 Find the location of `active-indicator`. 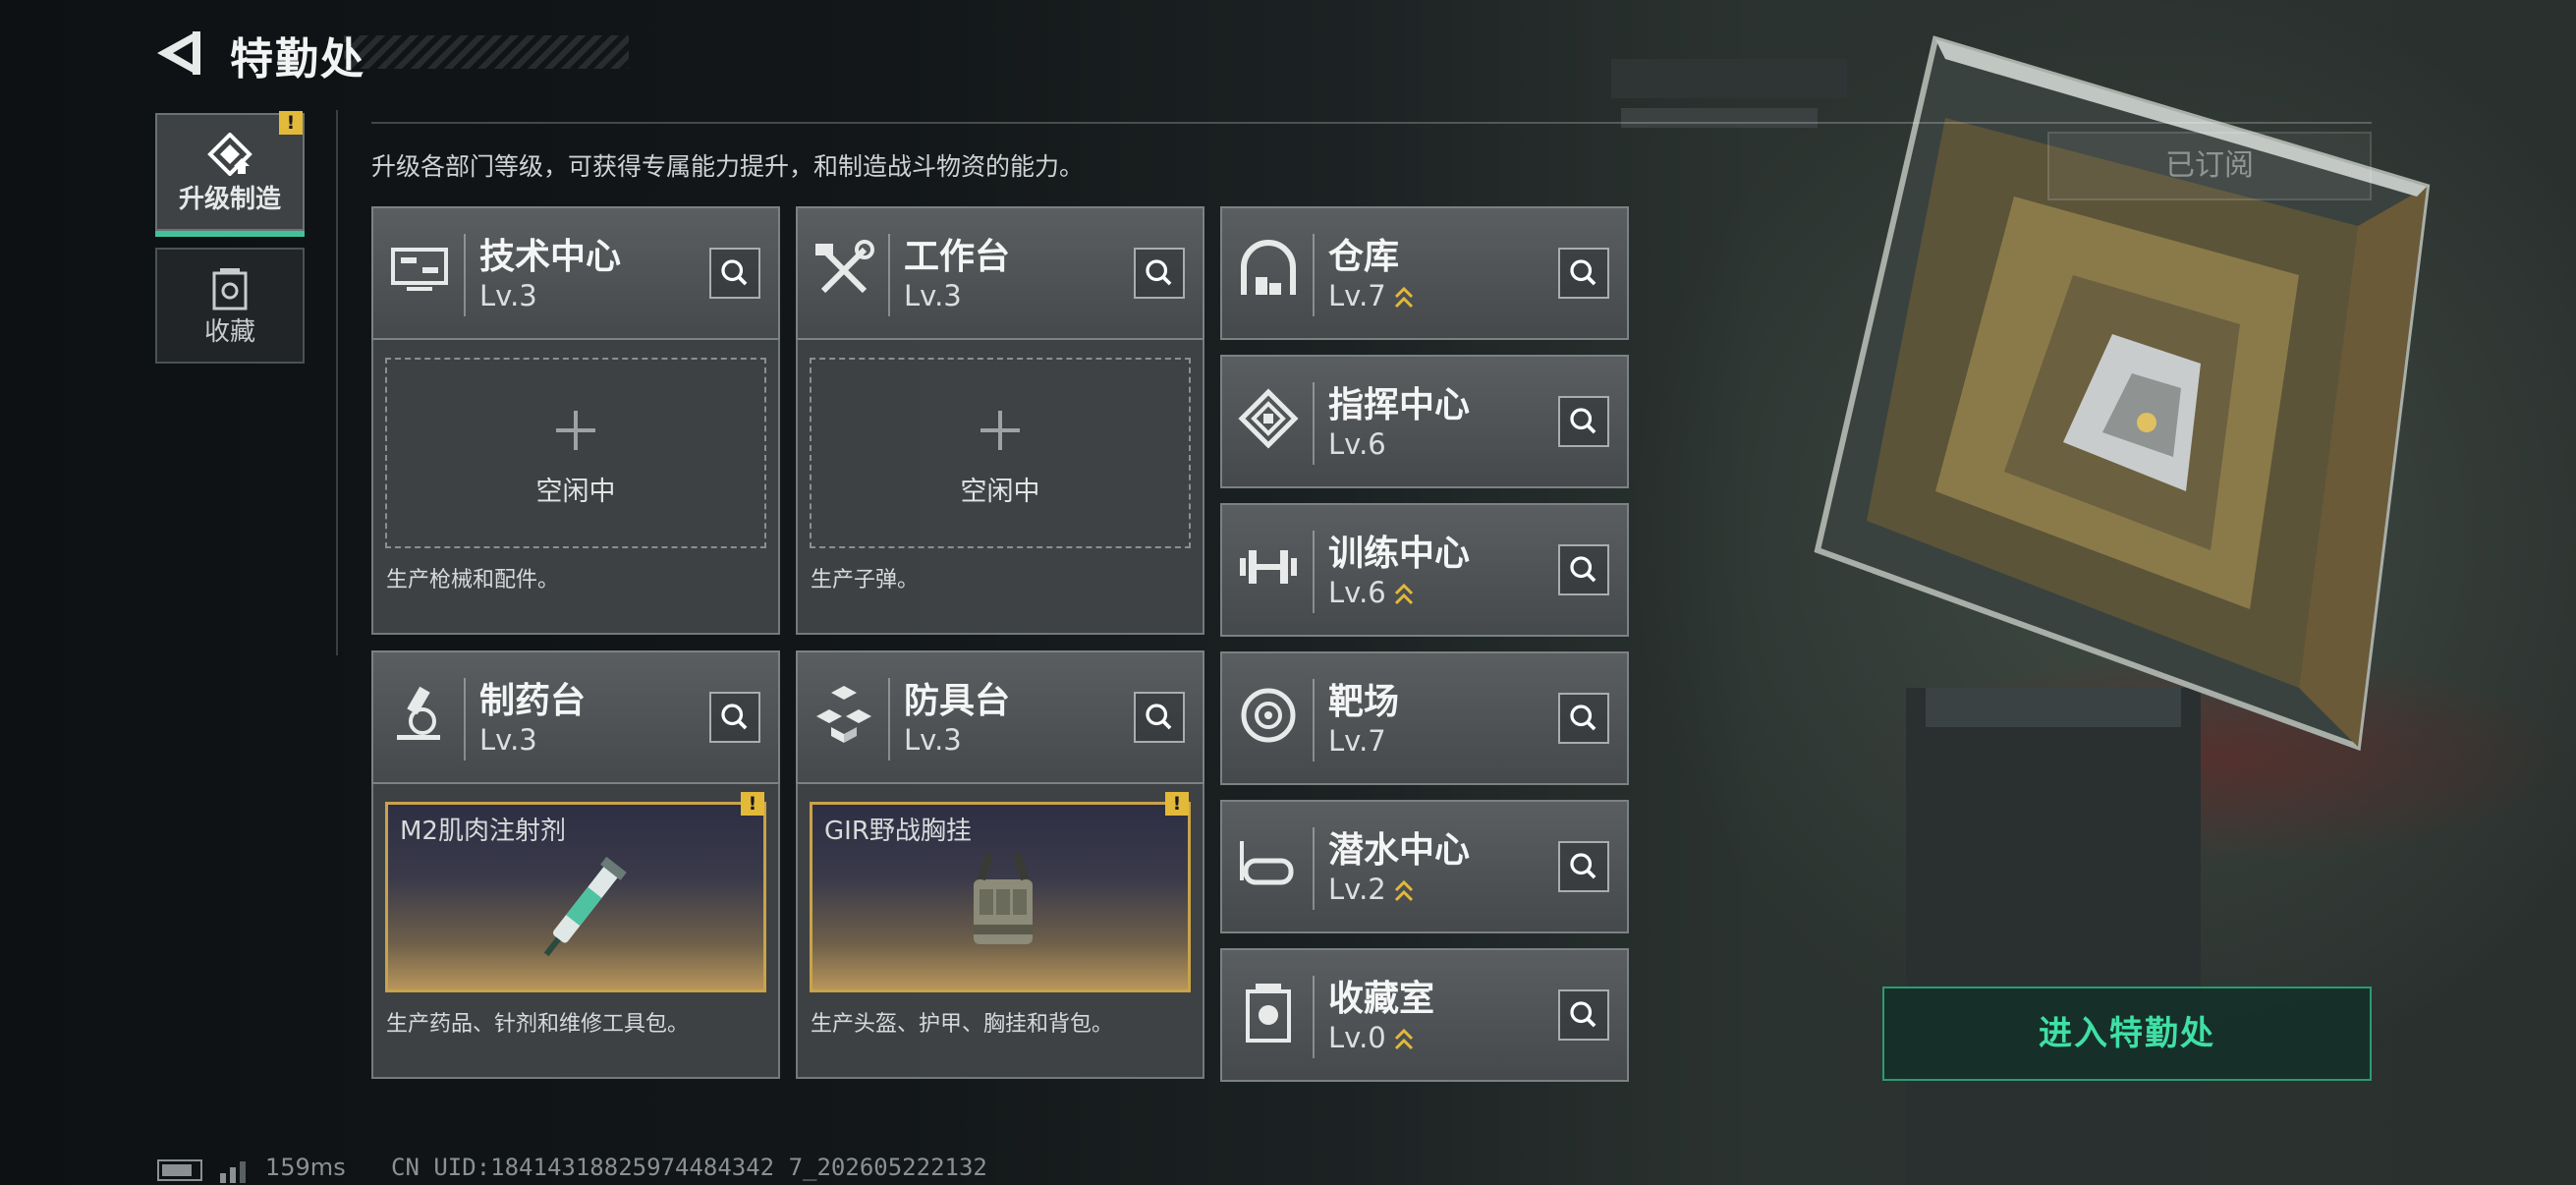

active-indicator is located at coordinates (230, 234).